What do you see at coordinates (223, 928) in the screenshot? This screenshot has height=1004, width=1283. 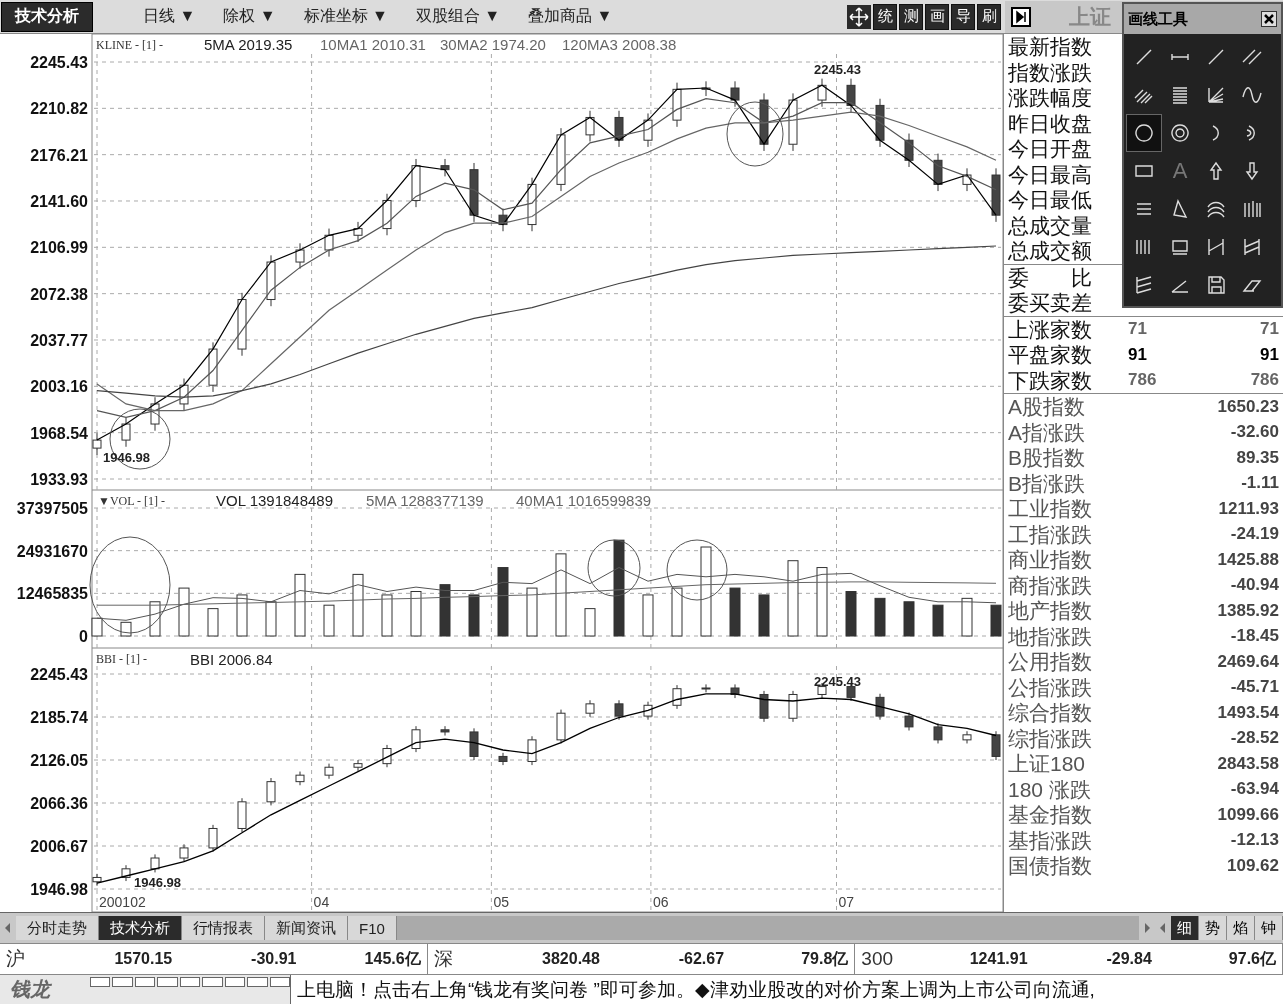 I see `view-tab: 行情报表` at bounding box center [223, 928].